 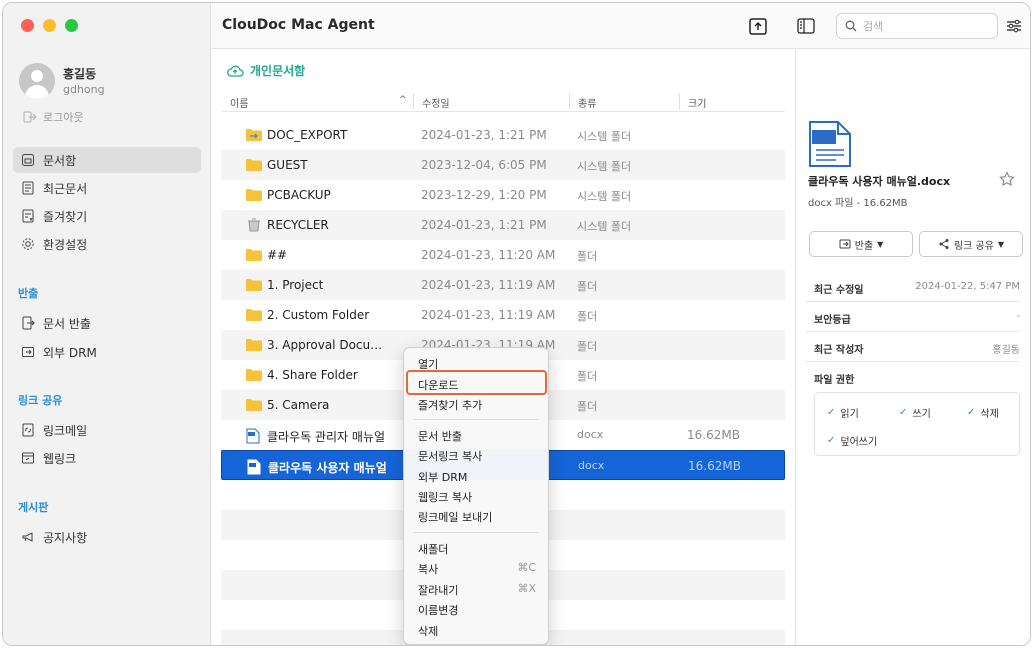 What do you see at coordinates (235, 71) in the screenshot?
I see `cloud-icon` at bounding box center [235, 71].